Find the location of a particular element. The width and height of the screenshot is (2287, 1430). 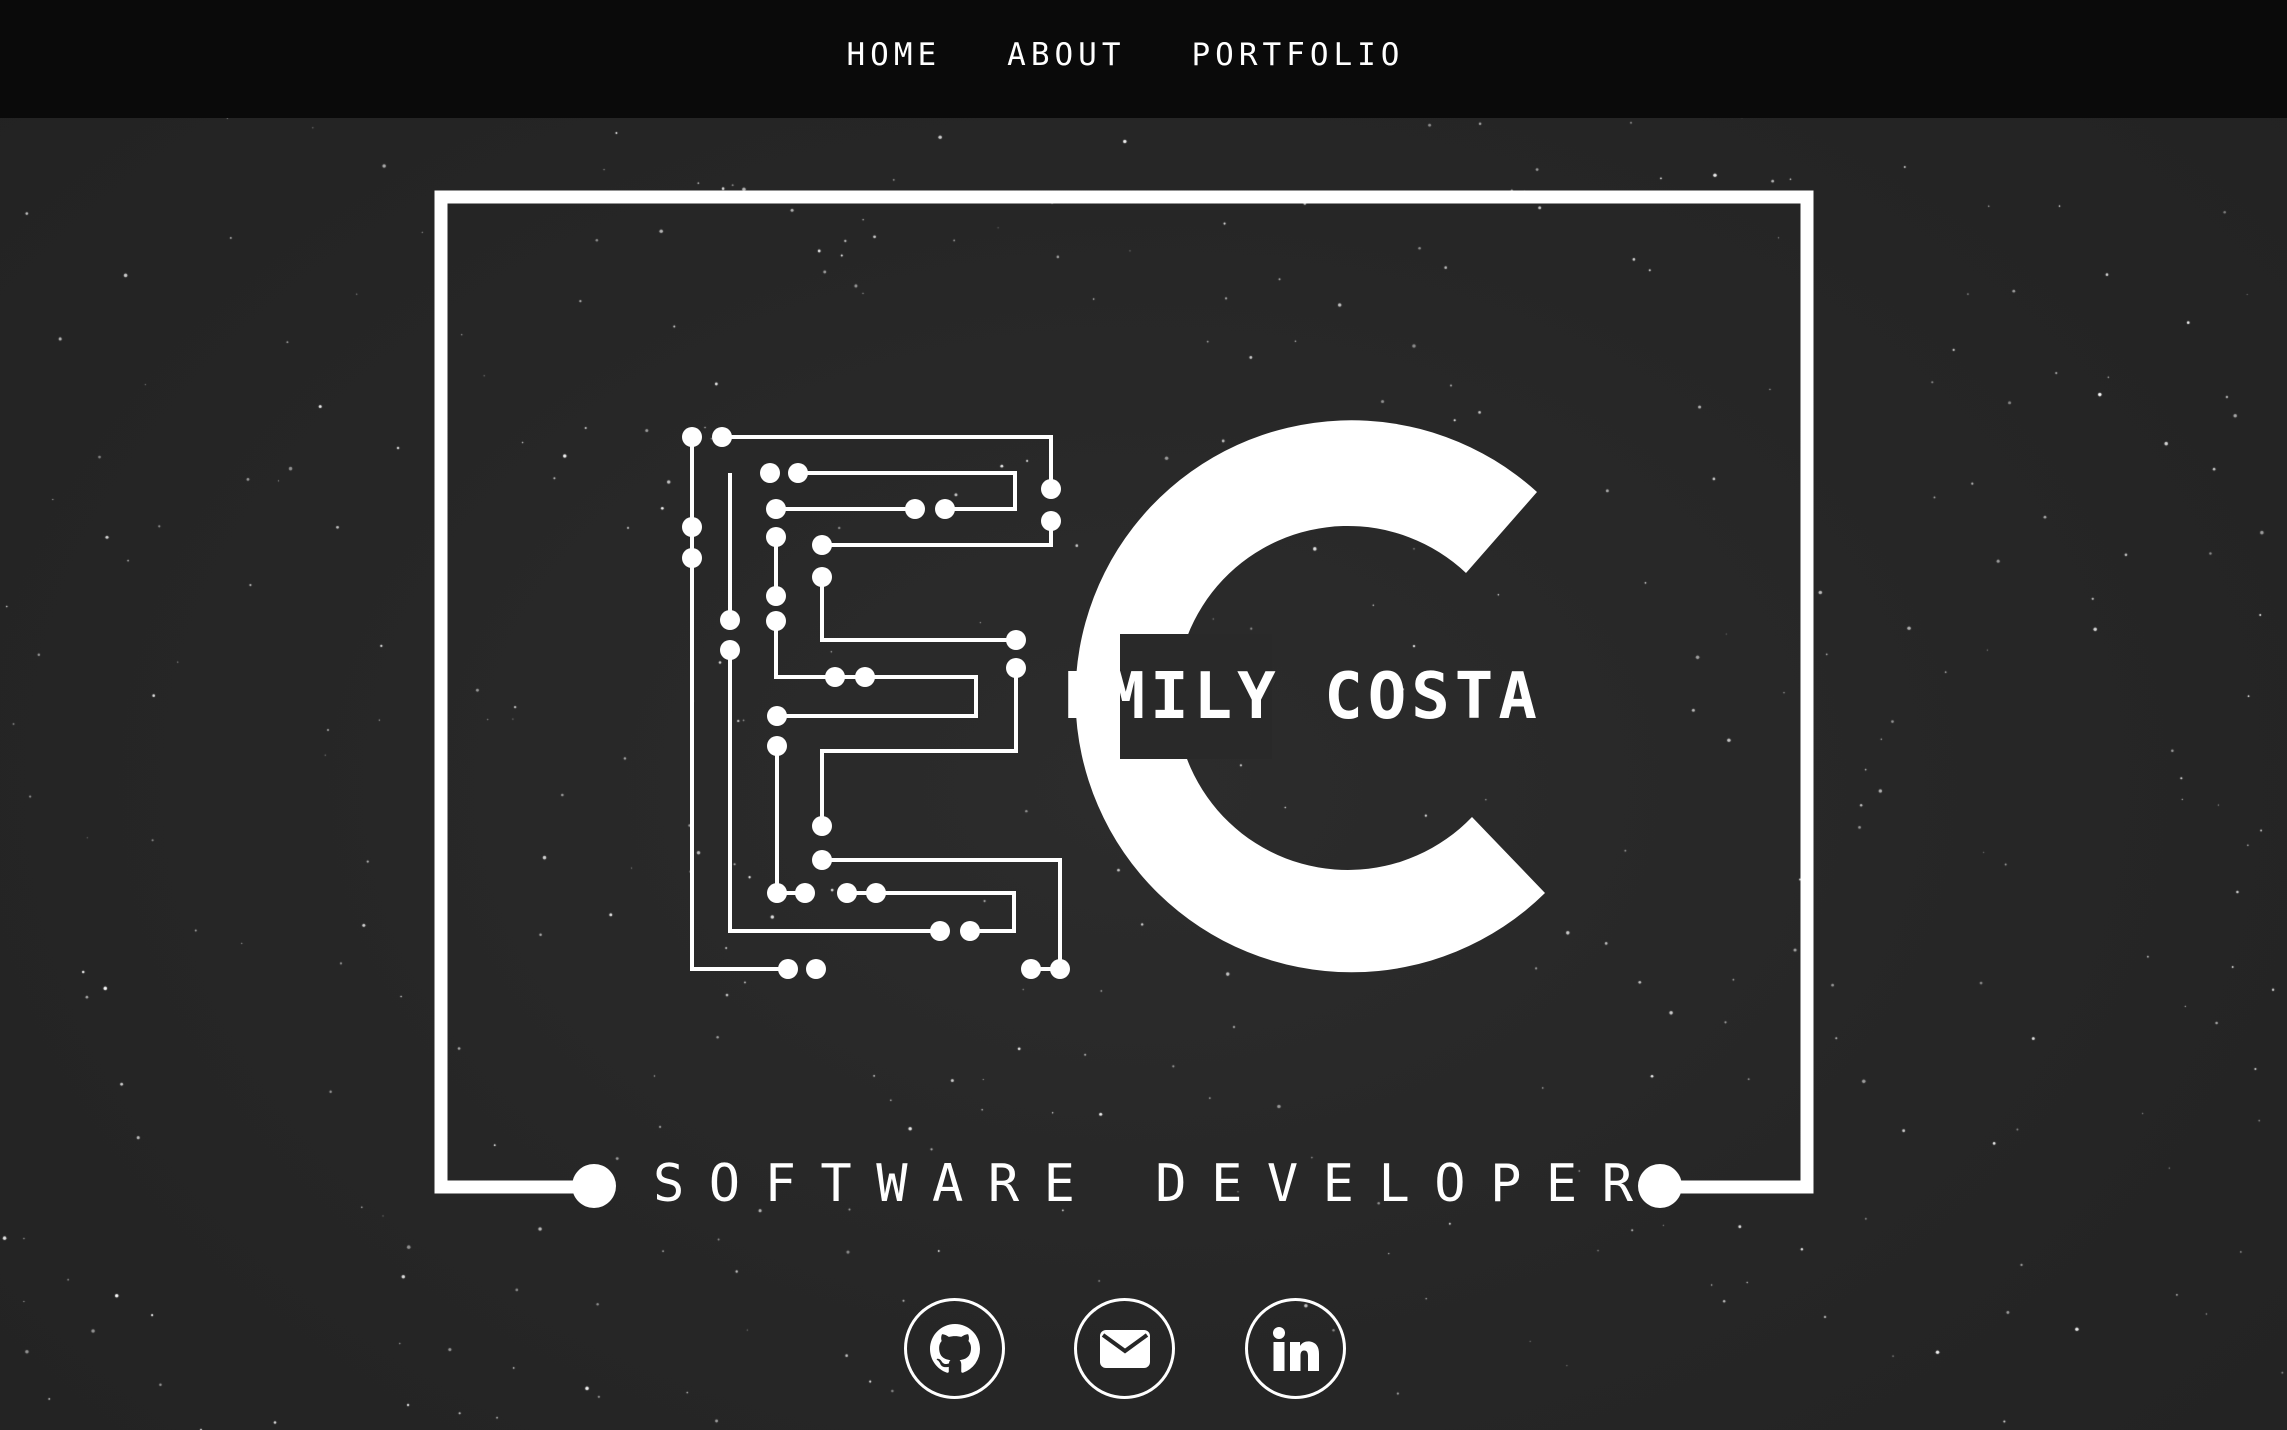

name-title: EMILY COSTA is located at coordinates (1302, 697).